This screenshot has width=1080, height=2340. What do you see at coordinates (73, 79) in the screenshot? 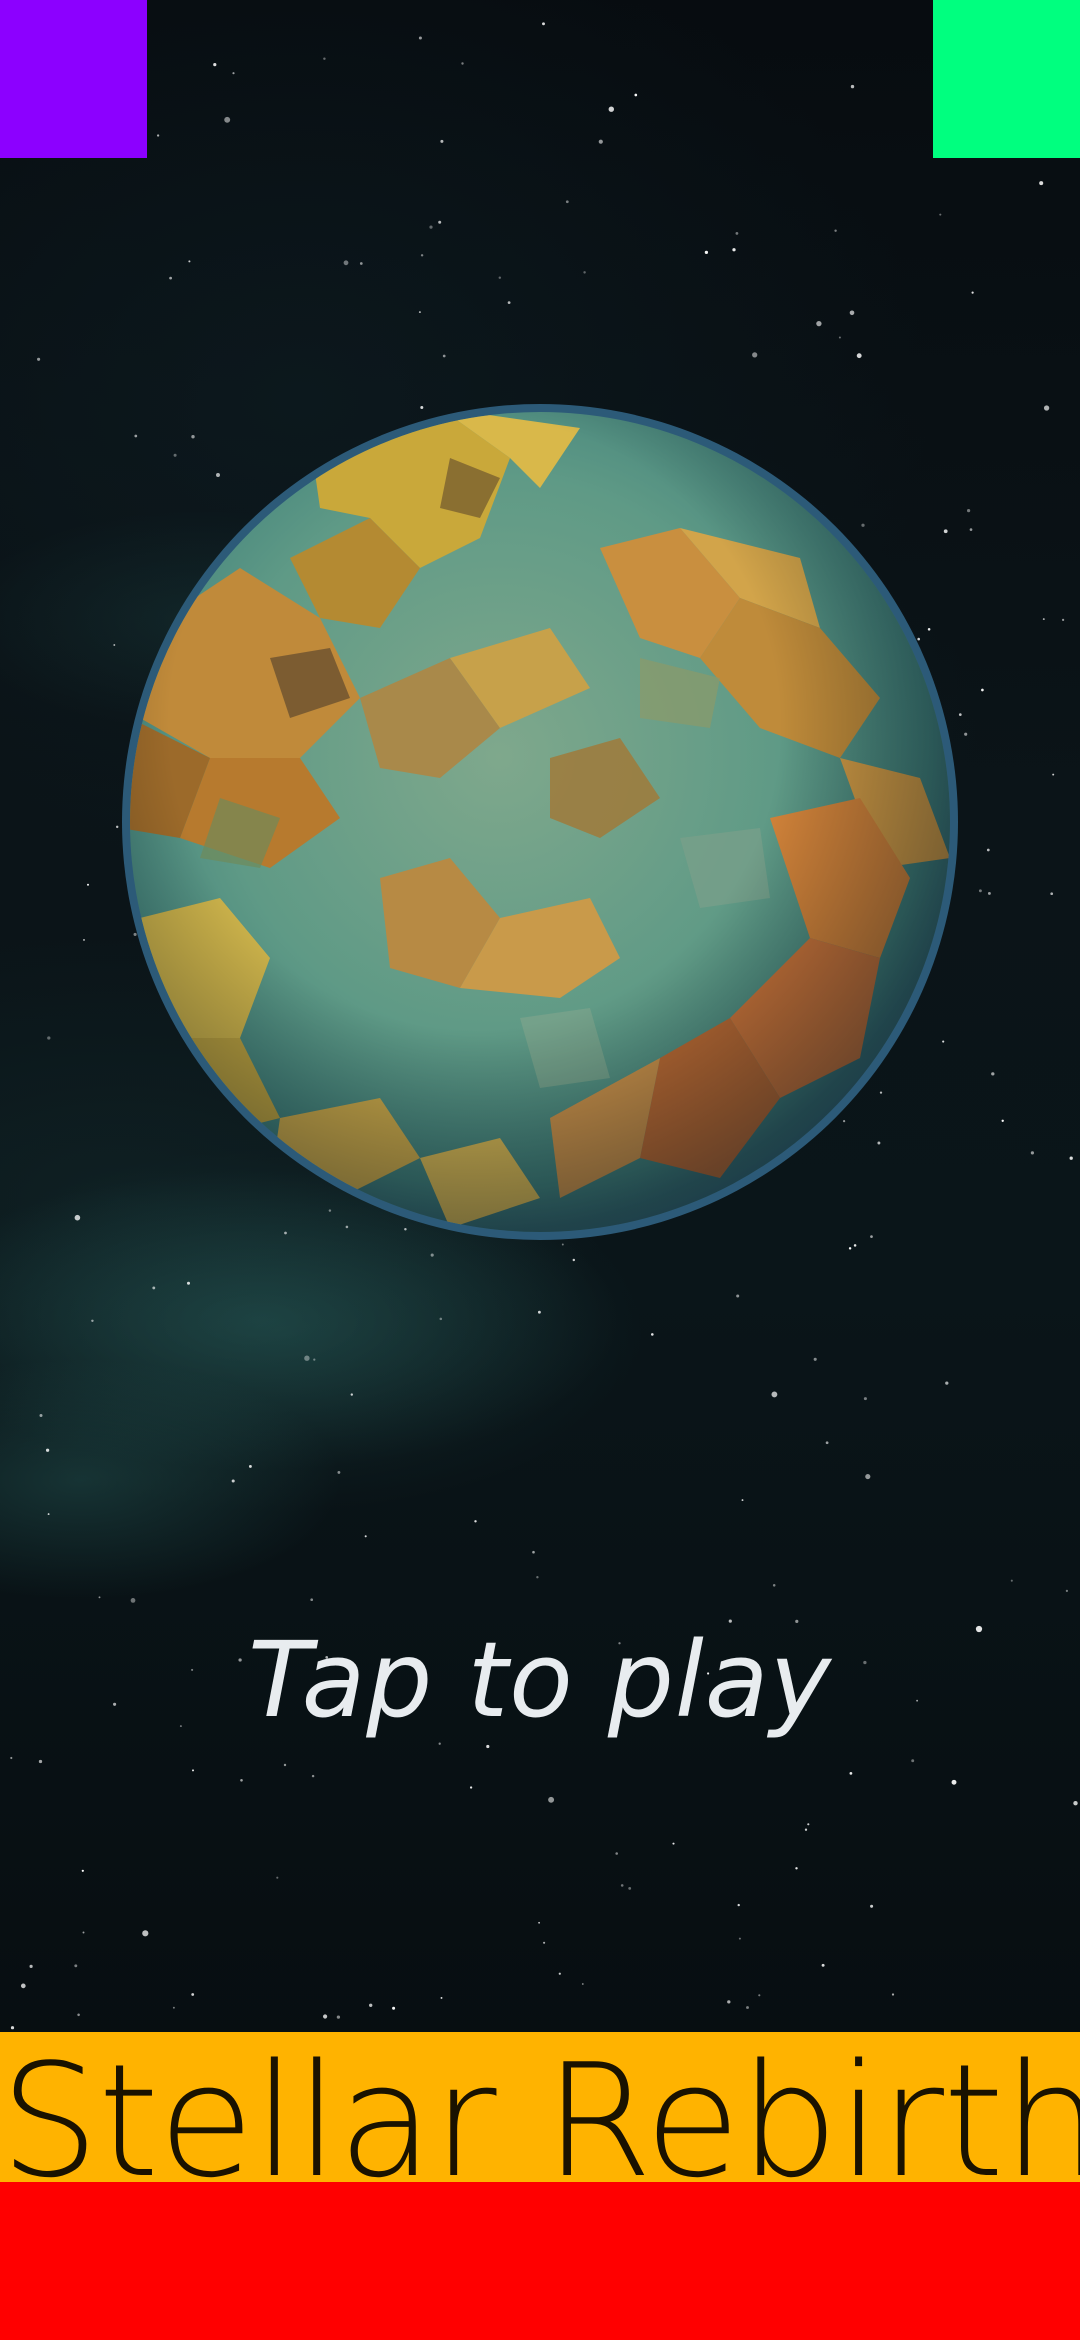
I see `top-left-purple-block` at bounding box center [73, 79].